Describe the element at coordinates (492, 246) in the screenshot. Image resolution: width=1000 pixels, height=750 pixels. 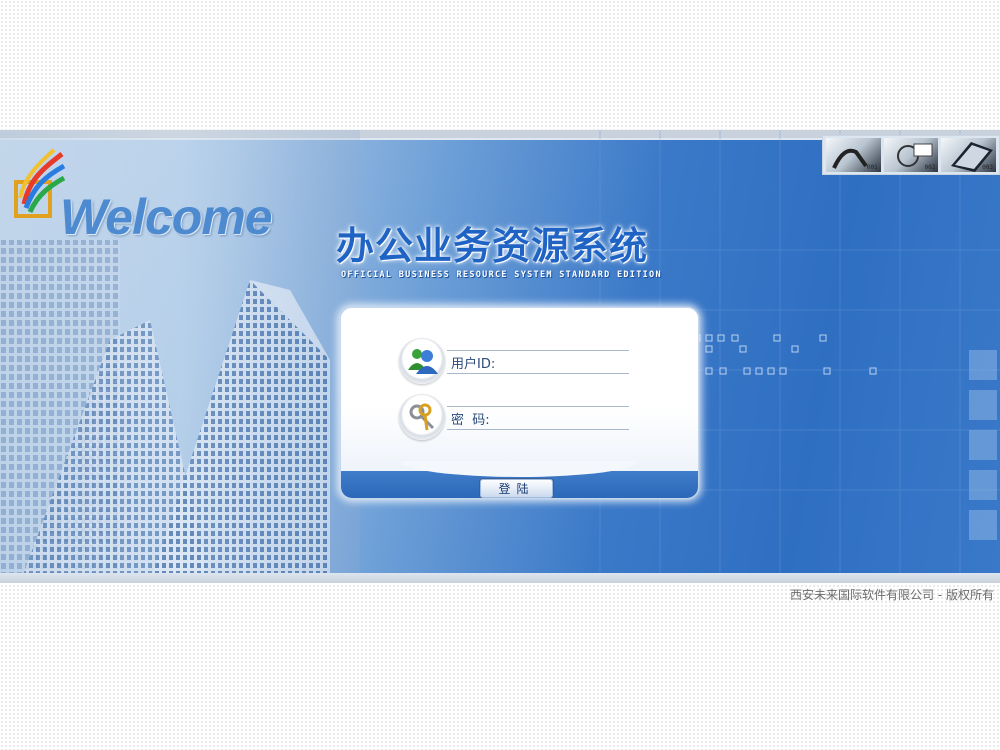
I see `app-title: 办公业务资源系统` at that location.